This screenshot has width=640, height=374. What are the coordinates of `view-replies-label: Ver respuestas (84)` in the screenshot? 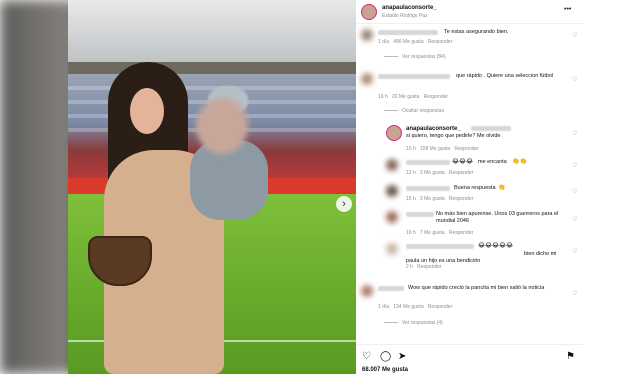 It's located at (424, 57).